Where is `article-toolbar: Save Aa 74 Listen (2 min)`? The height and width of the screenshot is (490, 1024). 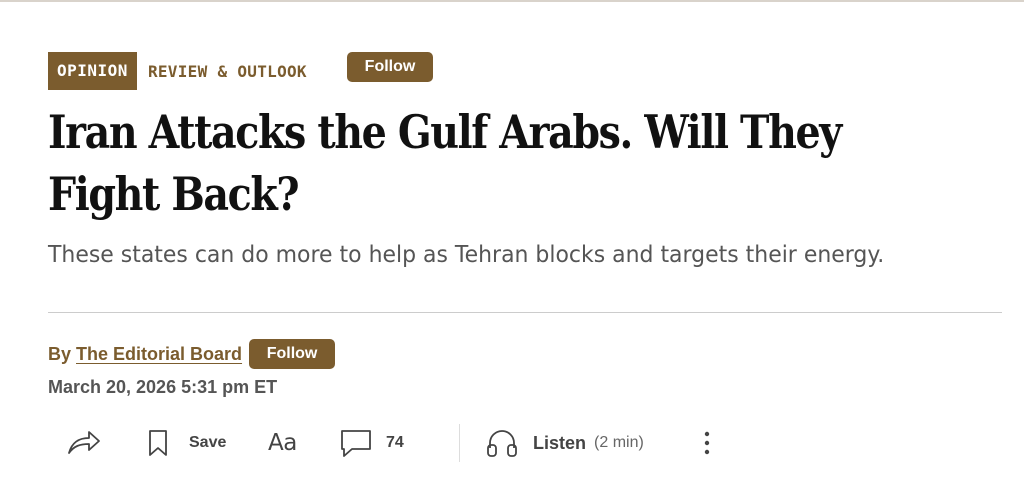
article-toolbar: Save Aa 74 Listen (2 min) is located at coordinates (512, 443).